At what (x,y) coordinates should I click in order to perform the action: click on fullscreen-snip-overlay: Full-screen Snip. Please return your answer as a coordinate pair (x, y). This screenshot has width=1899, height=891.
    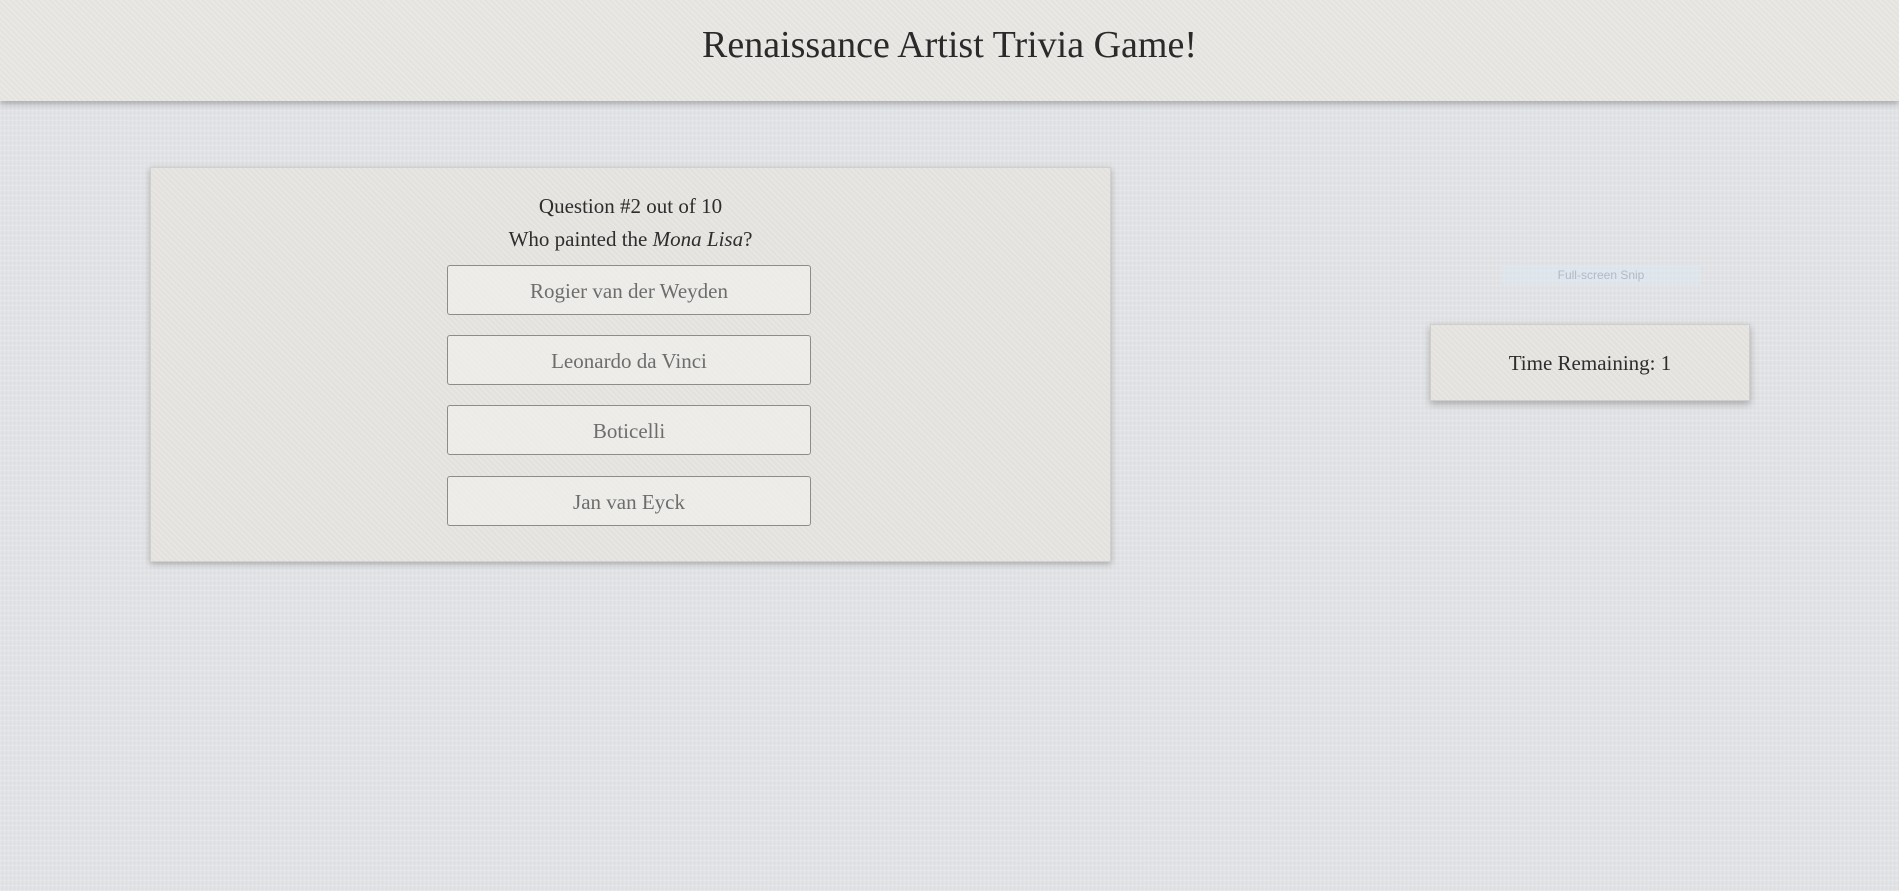
    Looking at the image, I should click on (1601, 275).